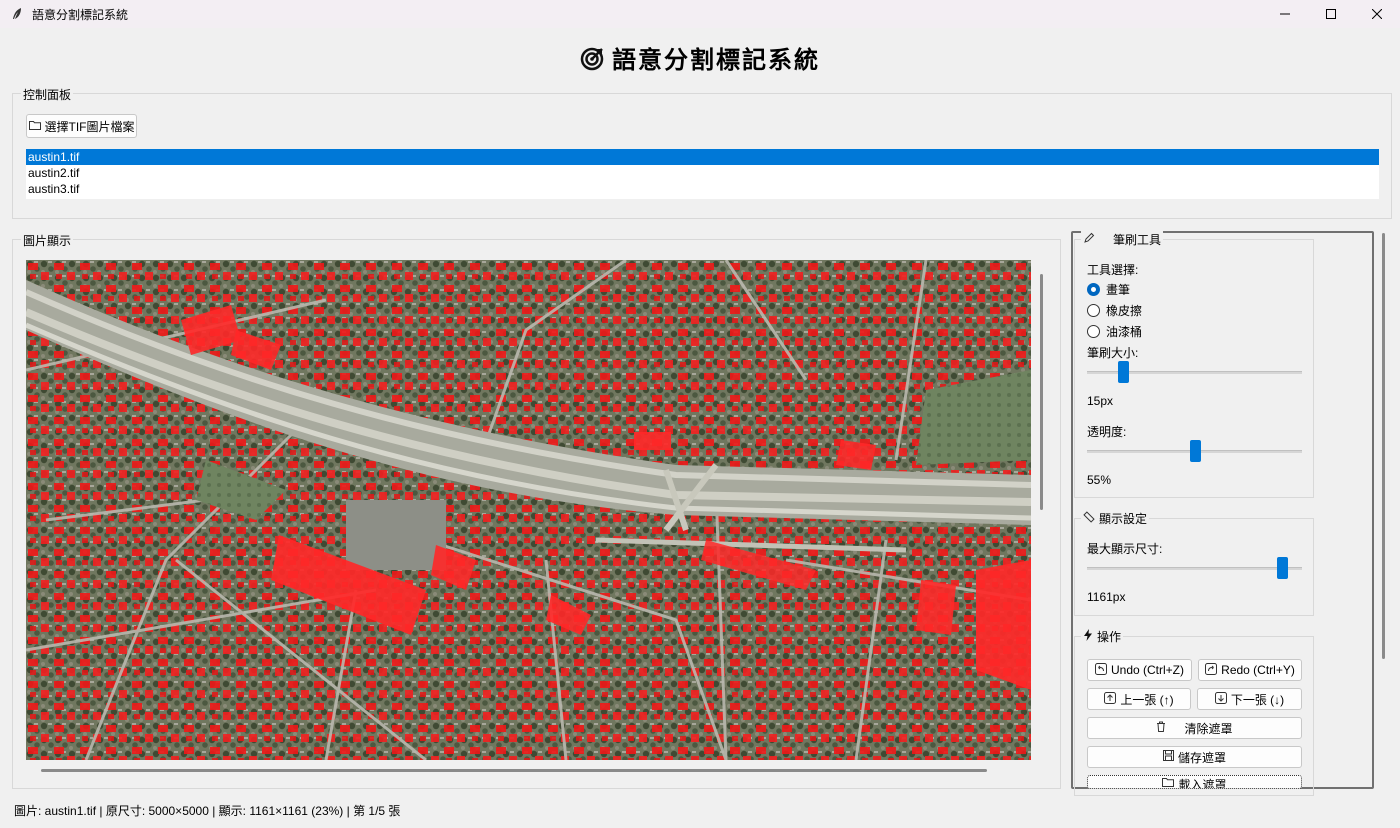 Image resolution: width=1400 pixels, height=828 pixels. I want to click on file-list: austin1.tif austin2.tif austin3.tif, so click(702, 174).